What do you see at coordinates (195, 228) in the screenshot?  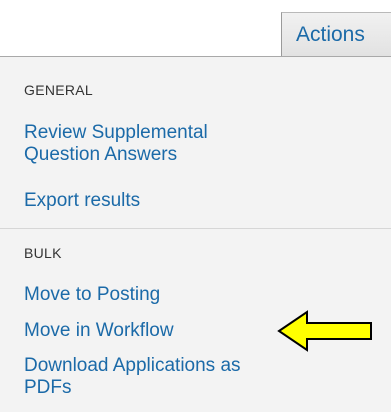 I see `section-divider` at bounding box center [195, 228].